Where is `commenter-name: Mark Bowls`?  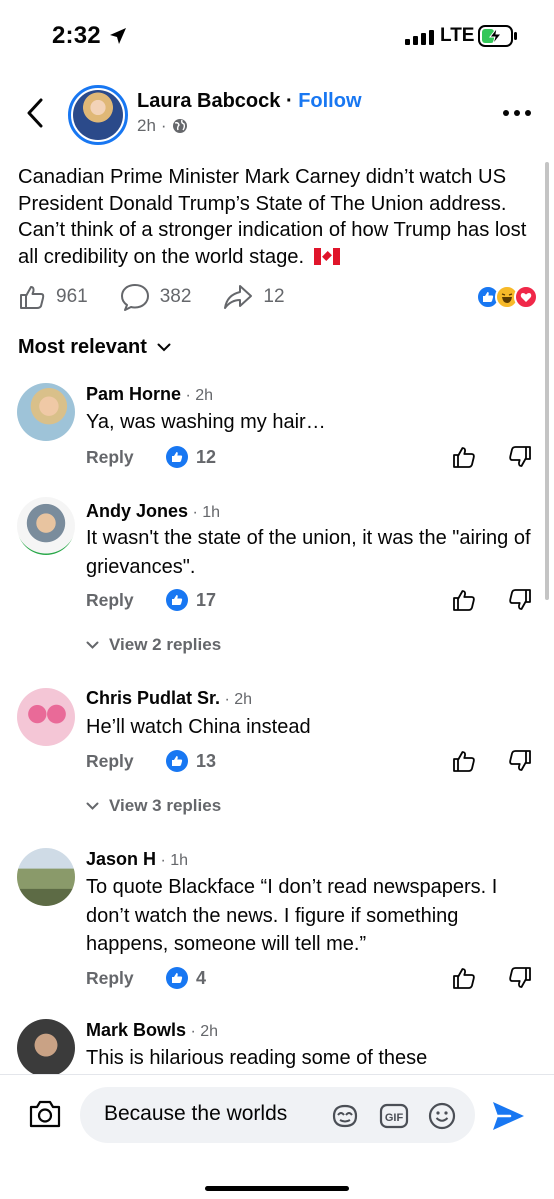 commenter-name: Mark Bowls is located at coordinates (136, 1030).